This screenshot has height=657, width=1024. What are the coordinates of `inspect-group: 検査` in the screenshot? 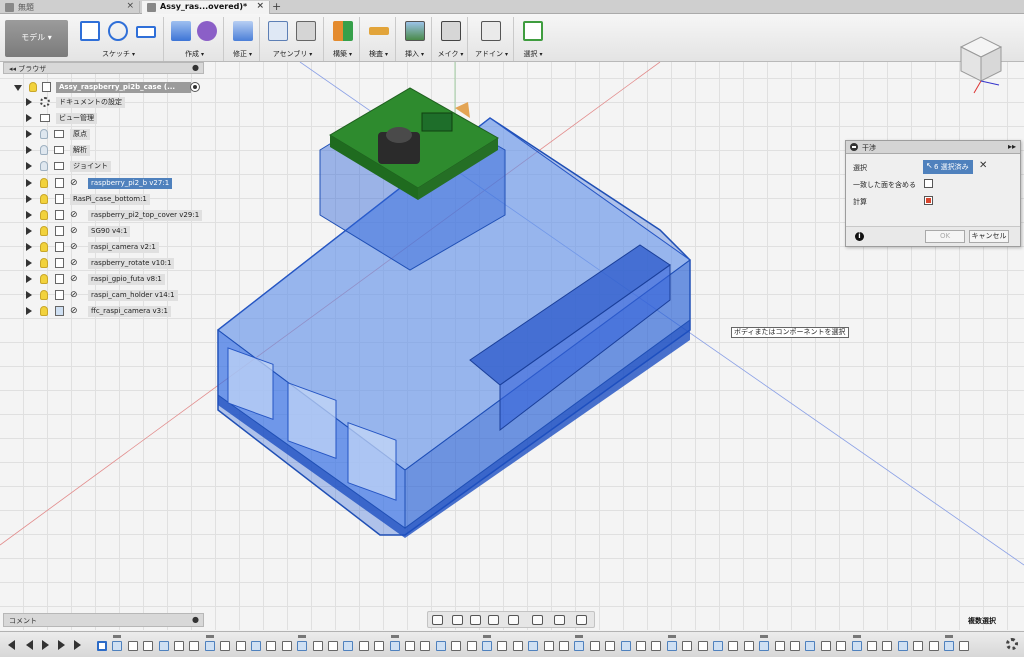 It's located at (379, 39).